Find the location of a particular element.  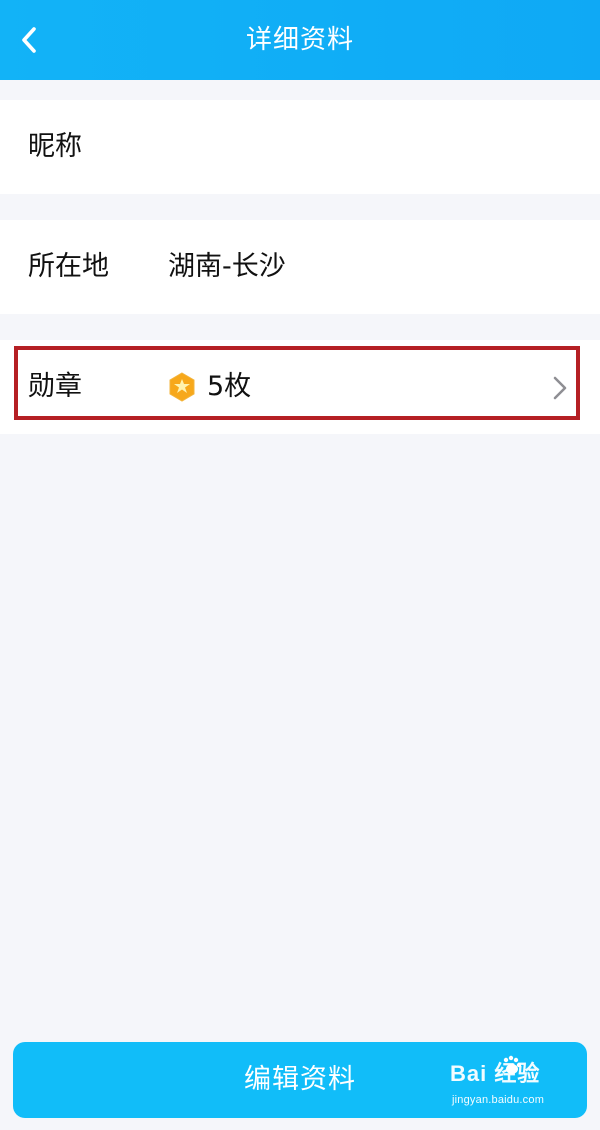

watermark-url: jingyan.baidu.com is located at coordinates (498, 1100).